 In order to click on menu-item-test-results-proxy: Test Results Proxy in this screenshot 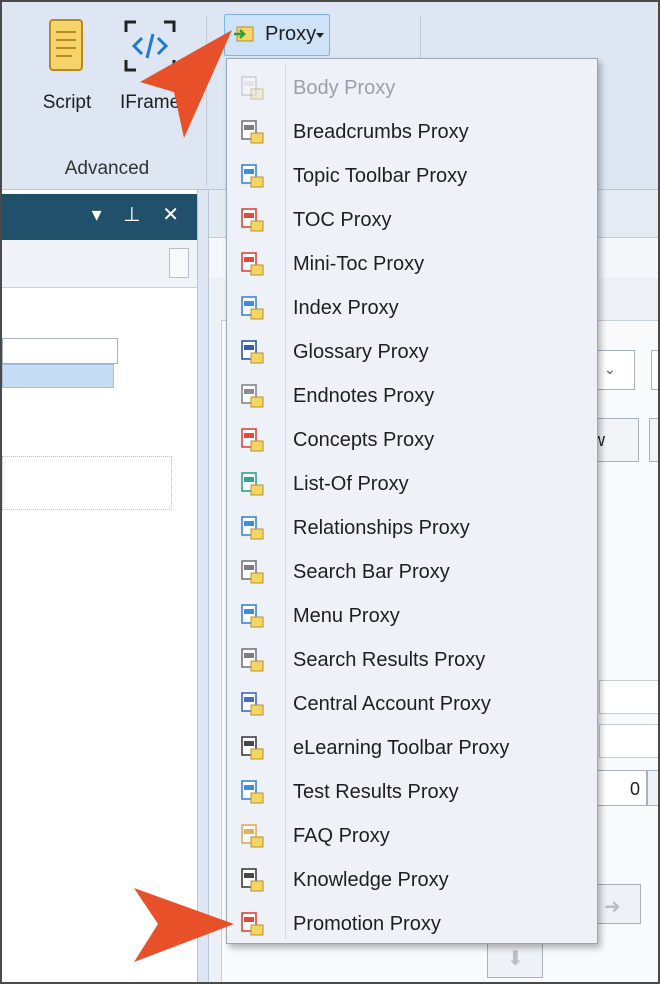, I will do `click(412, 791)`.